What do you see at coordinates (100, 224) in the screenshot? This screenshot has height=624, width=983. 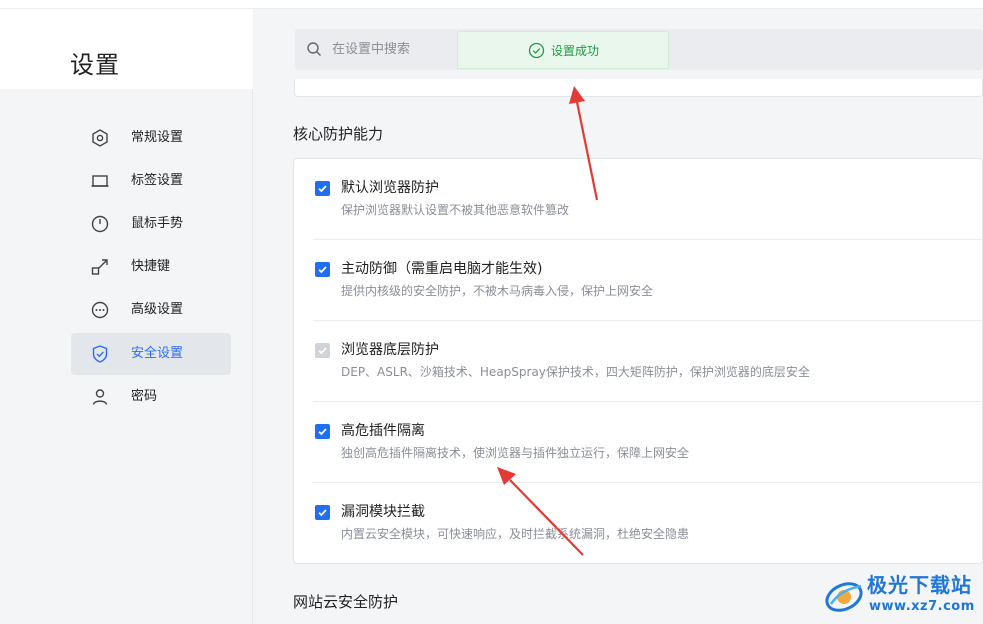 I see `mouse-icon` at bounding box center [100, 224].